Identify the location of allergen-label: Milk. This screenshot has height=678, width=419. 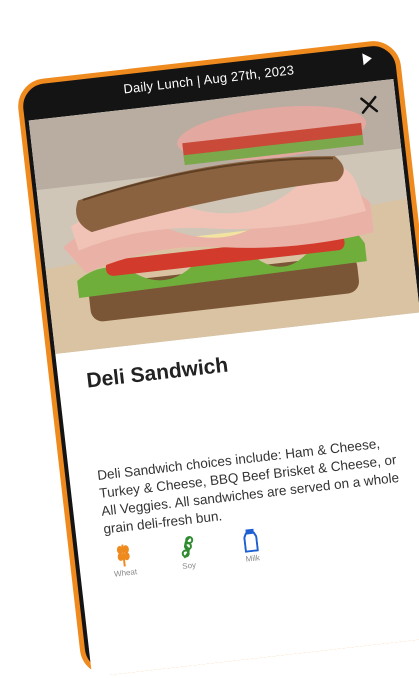
(253, 558).